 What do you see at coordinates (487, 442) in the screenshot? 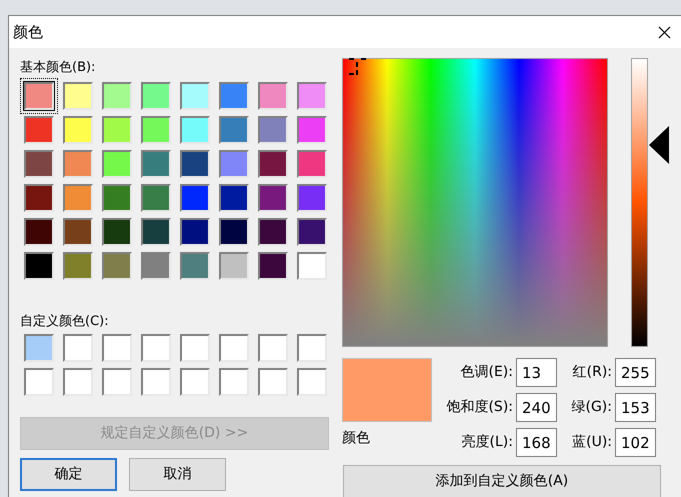
I see `hsl-label: 亮度(L):` at bounding box center [487, 442].